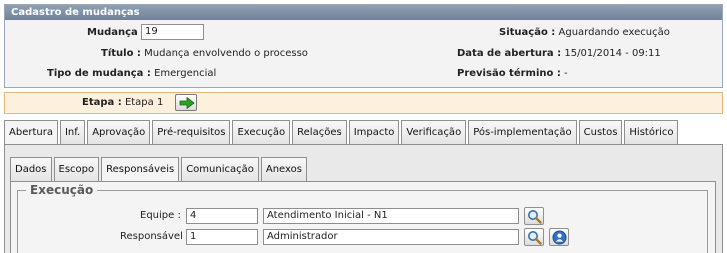 This screenshot has width=727, height=253. I want to click on responsavel-info-button, so click(559, 237).